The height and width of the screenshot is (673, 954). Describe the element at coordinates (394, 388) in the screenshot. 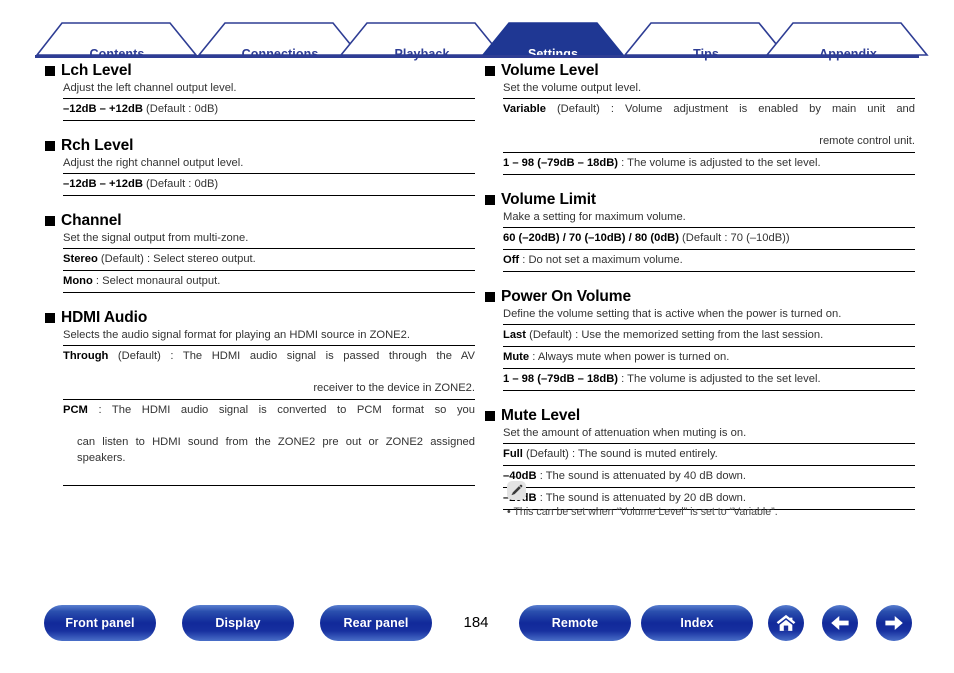

I see `option-description-cont: receiver to the device in ZONE2.` at that location.